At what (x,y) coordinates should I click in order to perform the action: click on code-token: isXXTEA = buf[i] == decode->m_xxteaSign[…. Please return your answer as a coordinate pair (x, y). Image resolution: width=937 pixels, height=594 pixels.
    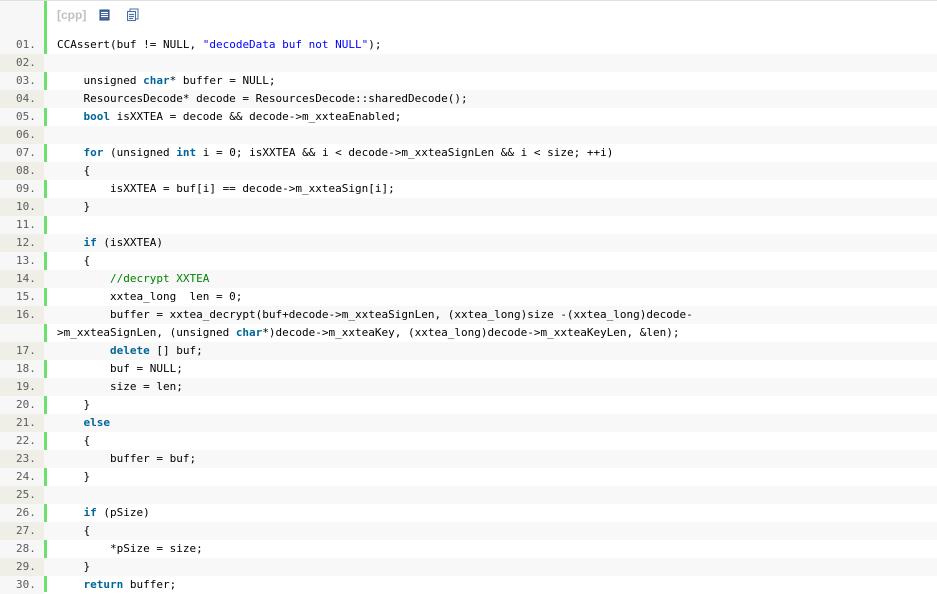
    Looking at the image, I should click on (226, 188).